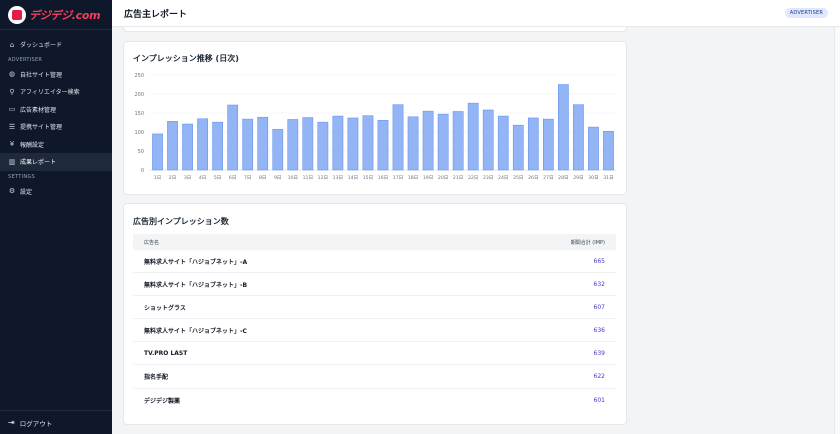 This screenshot has width=840, height=434. Describe the element at coordinates (263, 178) in the screenshot. I see `x-tick-label: 8日` at that location.